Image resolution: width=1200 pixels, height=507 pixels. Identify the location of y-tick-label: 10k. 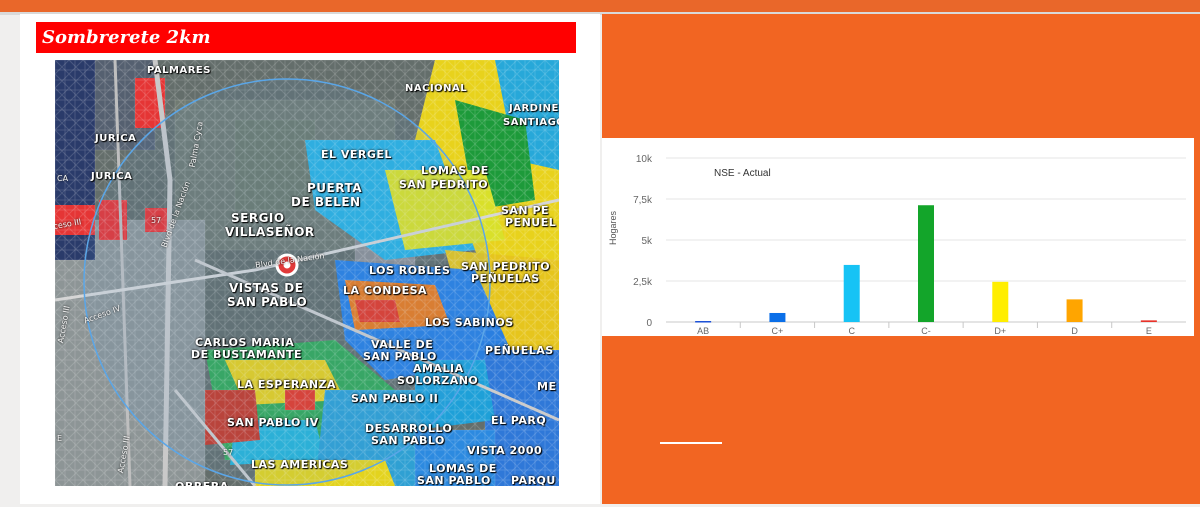
(644, 159).